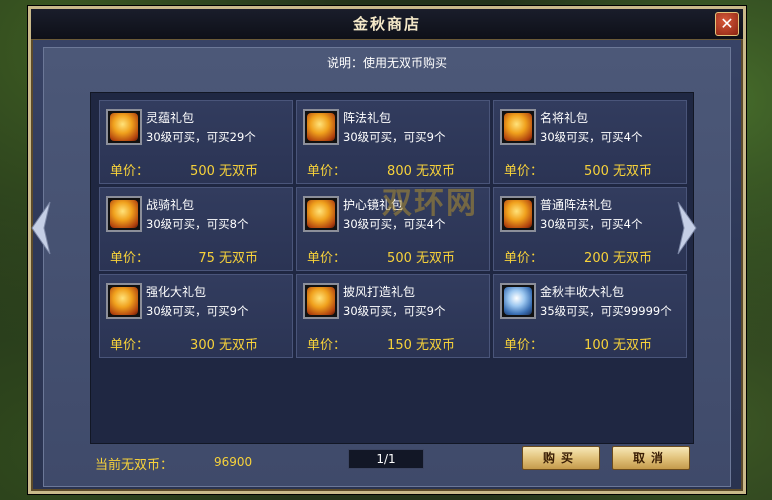  What do you see at coordinates (582, 292) in the screenshot?
I see `item-name: 金秋丰收大礼包` at bounding box center [582, 292].